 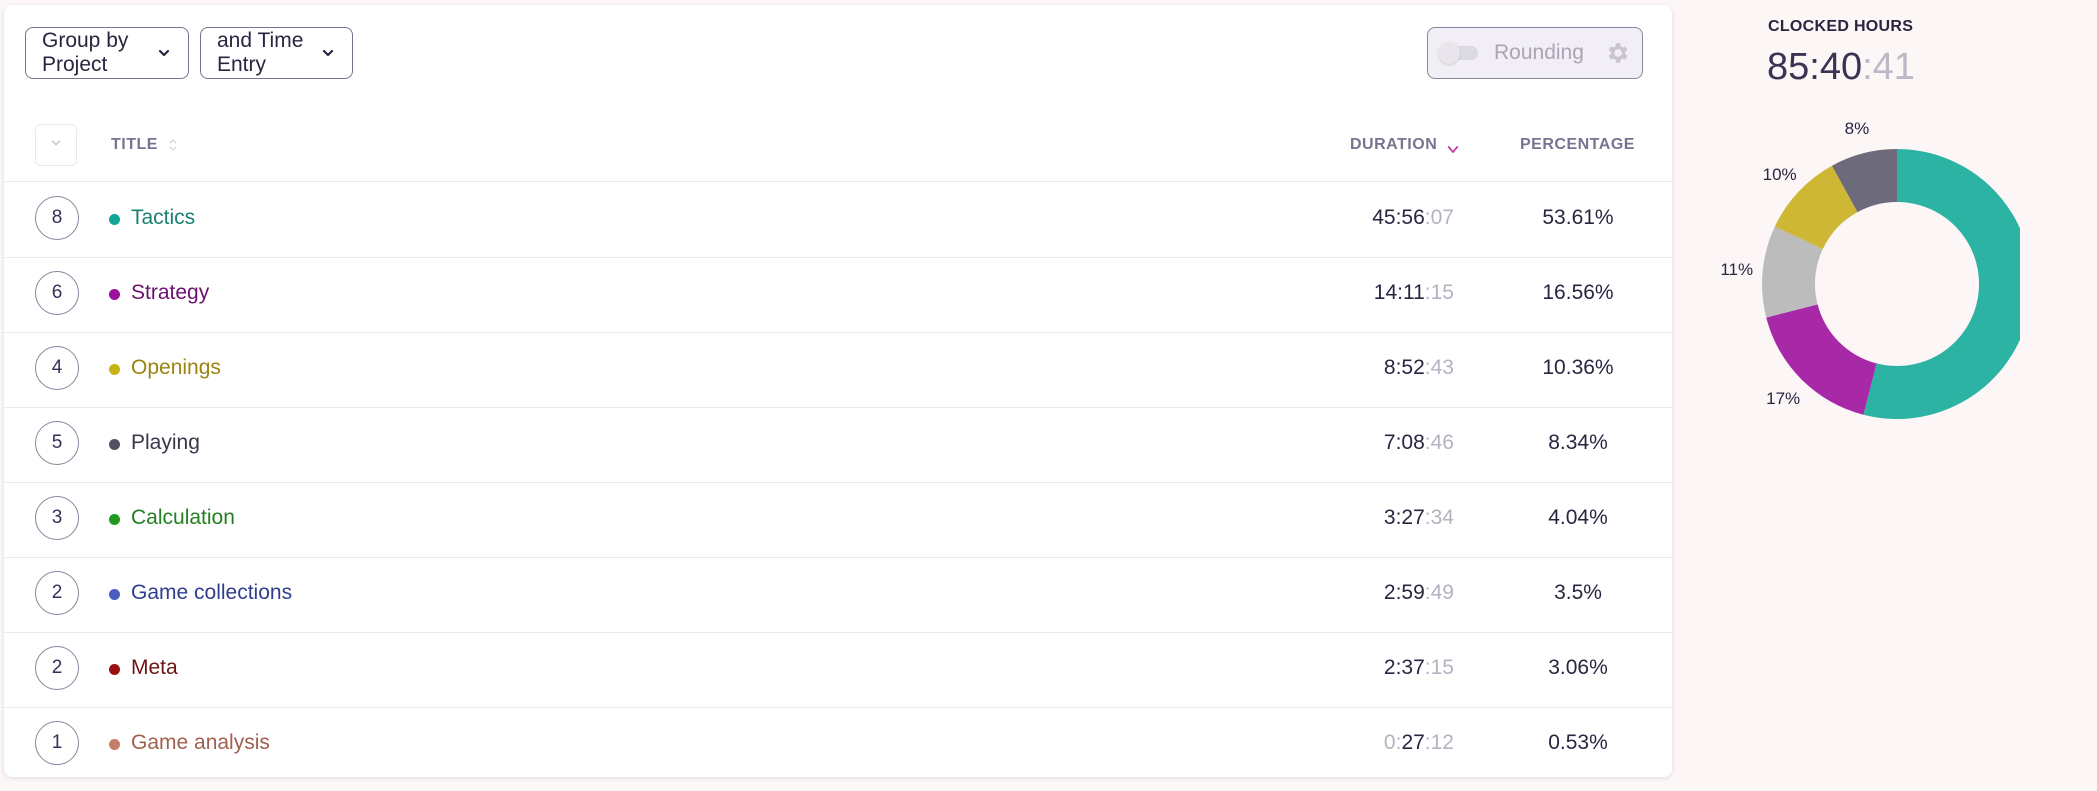 What do you see at coordinates (165, 443) in the screenshot?
I see `project-title: Playing` at bounding box center [165, 443].